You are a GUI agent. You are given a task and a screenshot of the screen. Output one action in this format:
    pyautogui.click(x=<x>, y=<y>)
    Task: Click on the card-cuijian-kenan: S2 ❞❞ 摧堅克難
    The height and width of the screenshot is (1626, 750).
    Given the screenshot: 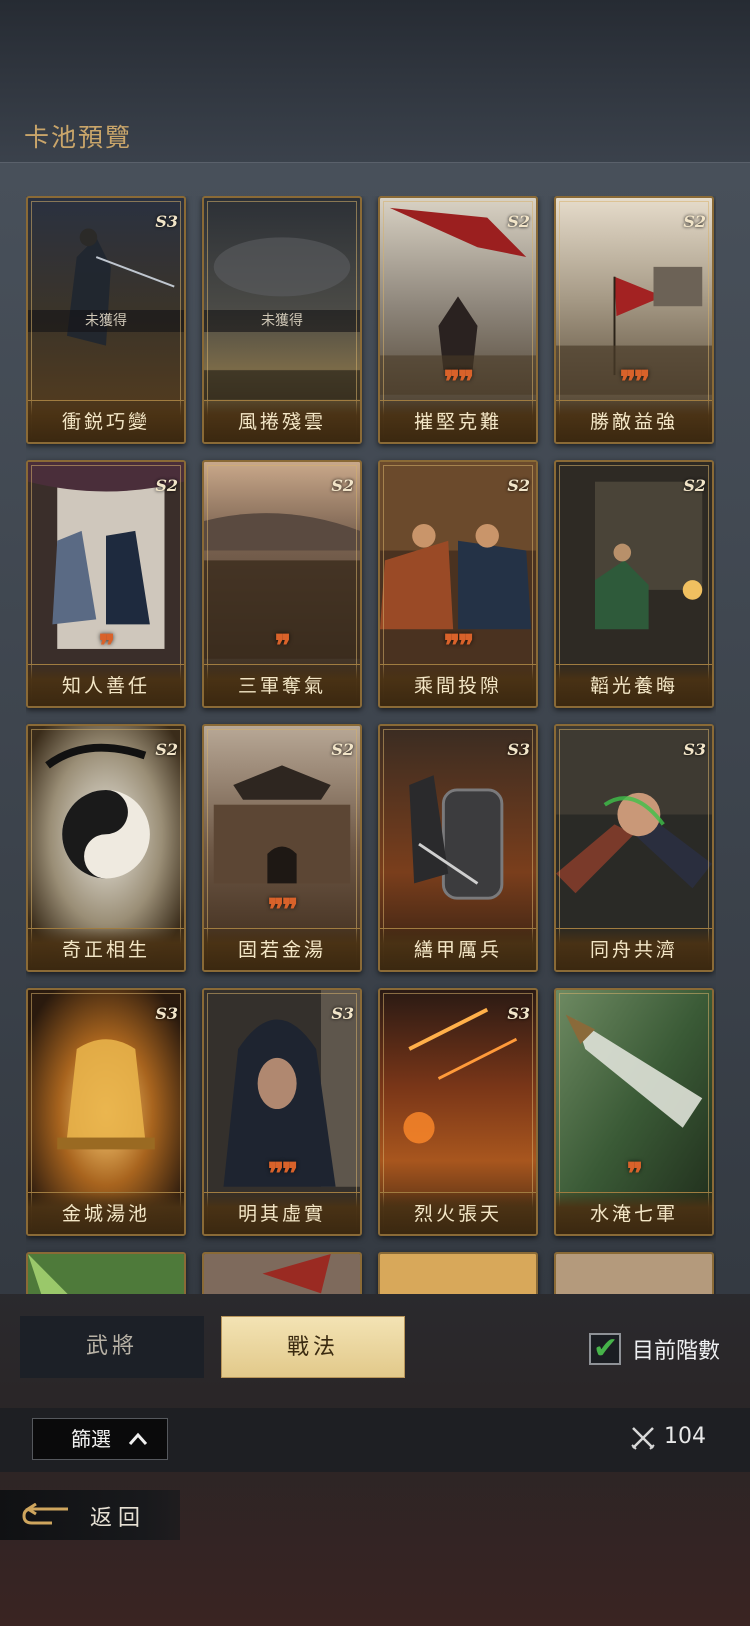 What is the action you would take?
    pyautogui.click(x=458, y=320)
    